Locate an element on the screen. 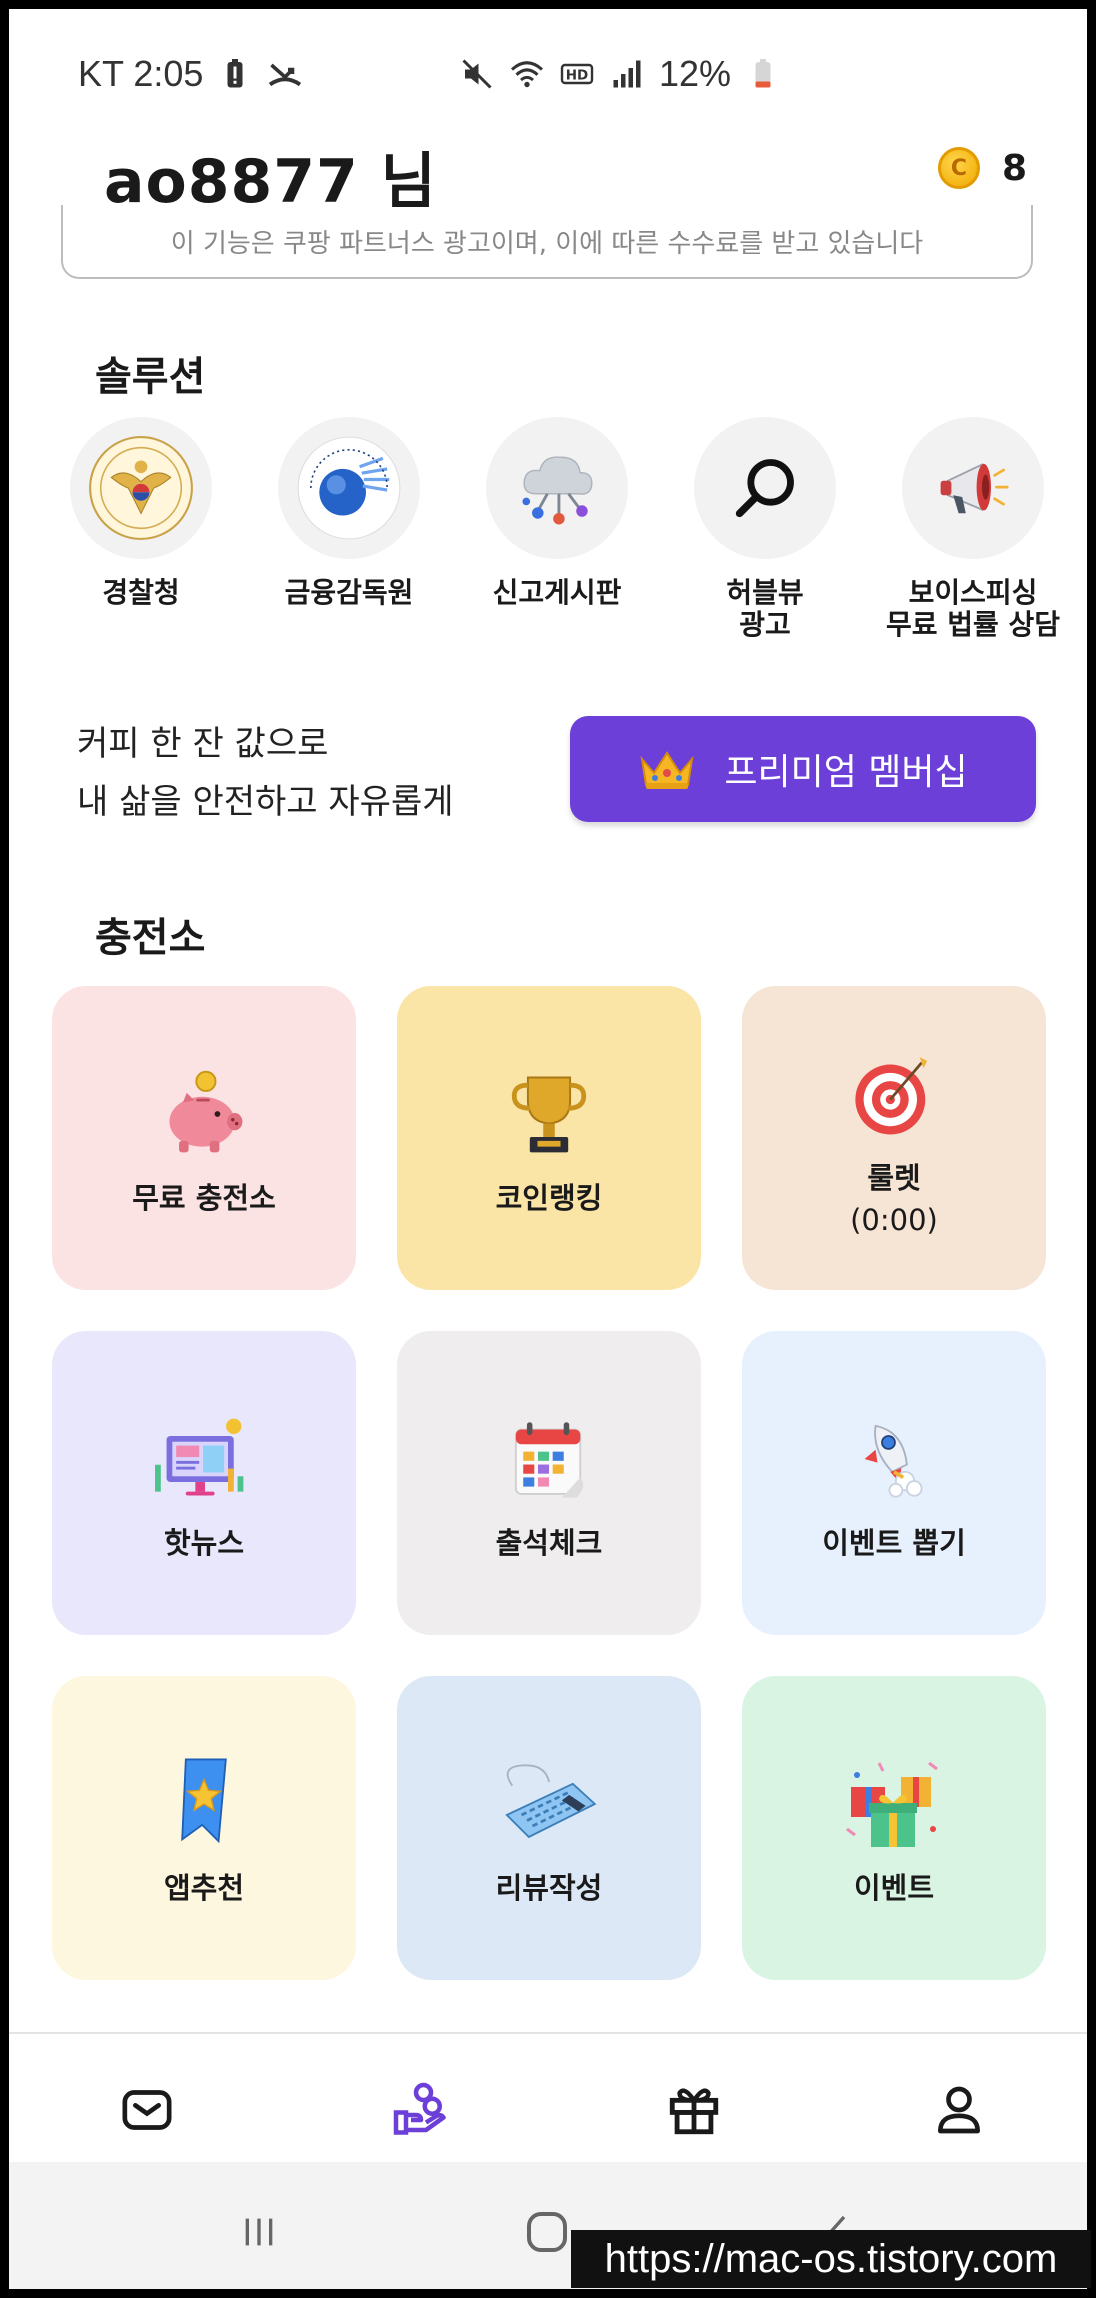 The image size is (1096, 2298). coin-hand-icon is located at coordinates (419, 2108).